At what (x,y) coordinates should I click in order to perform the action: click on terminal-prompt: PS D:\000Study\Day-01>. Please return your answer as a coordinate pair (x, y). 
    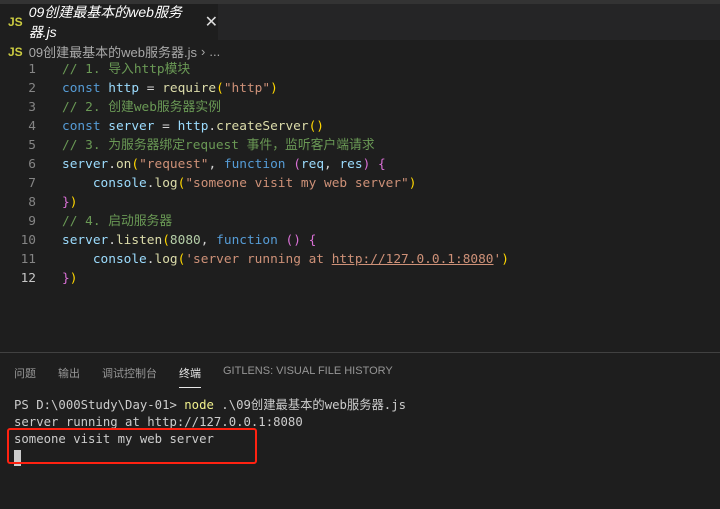
    Looking at the image, I should click on (99, 405).